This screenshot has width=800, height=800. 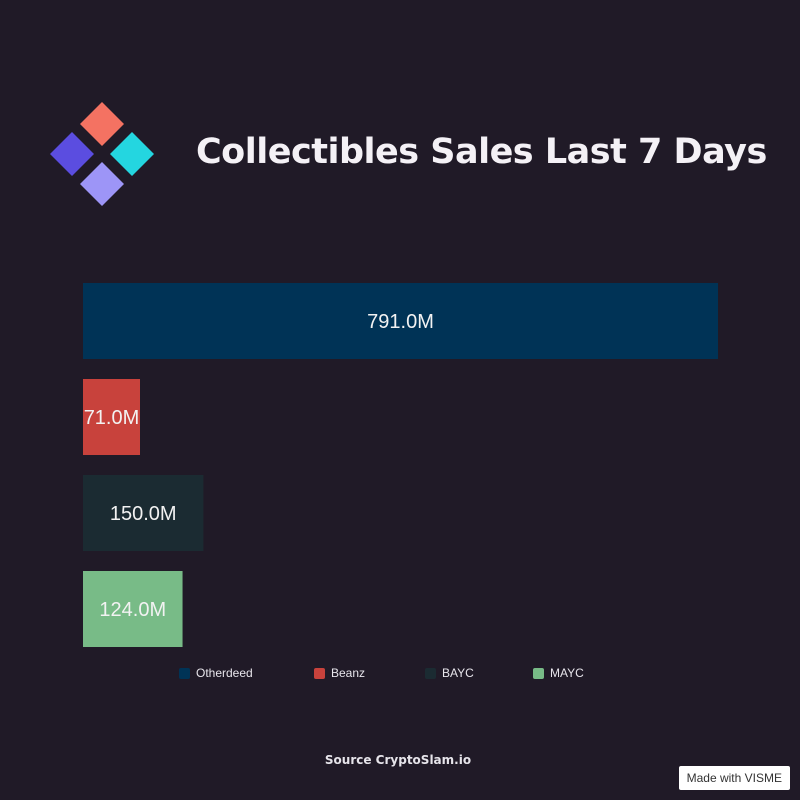 What do you see at coordinates (400, 675) in the screenshot?
I see `chart-legend: Otherdeed Beanz BAYC MAYC` at bounding box center [400, 675].